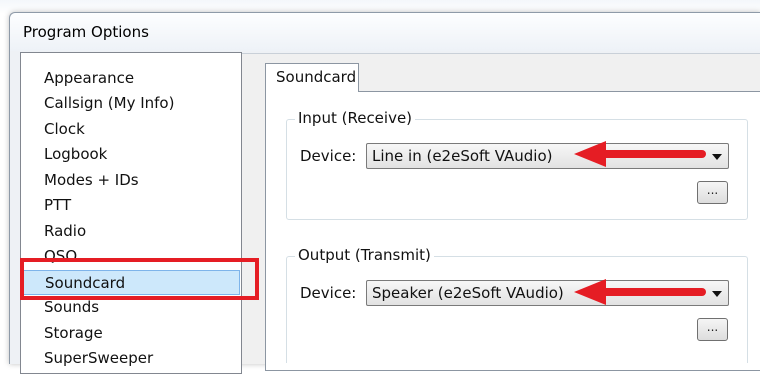 The width and height of the screenshot is (760, 374). What do you see at coordinates (385, 32) in the screenshot?
I see `title-bar: Program Options` at bounding box center [385, 32].